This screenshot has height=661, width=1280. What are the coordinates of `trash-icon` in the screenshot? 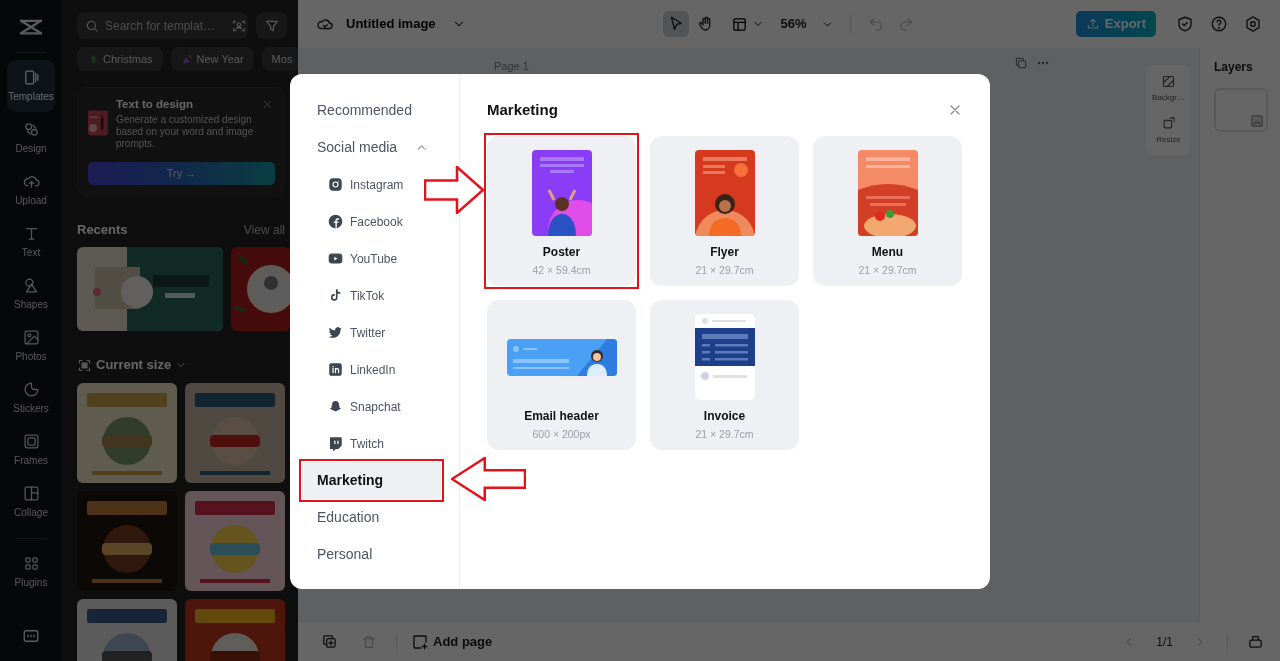 It's located at (369, 641).